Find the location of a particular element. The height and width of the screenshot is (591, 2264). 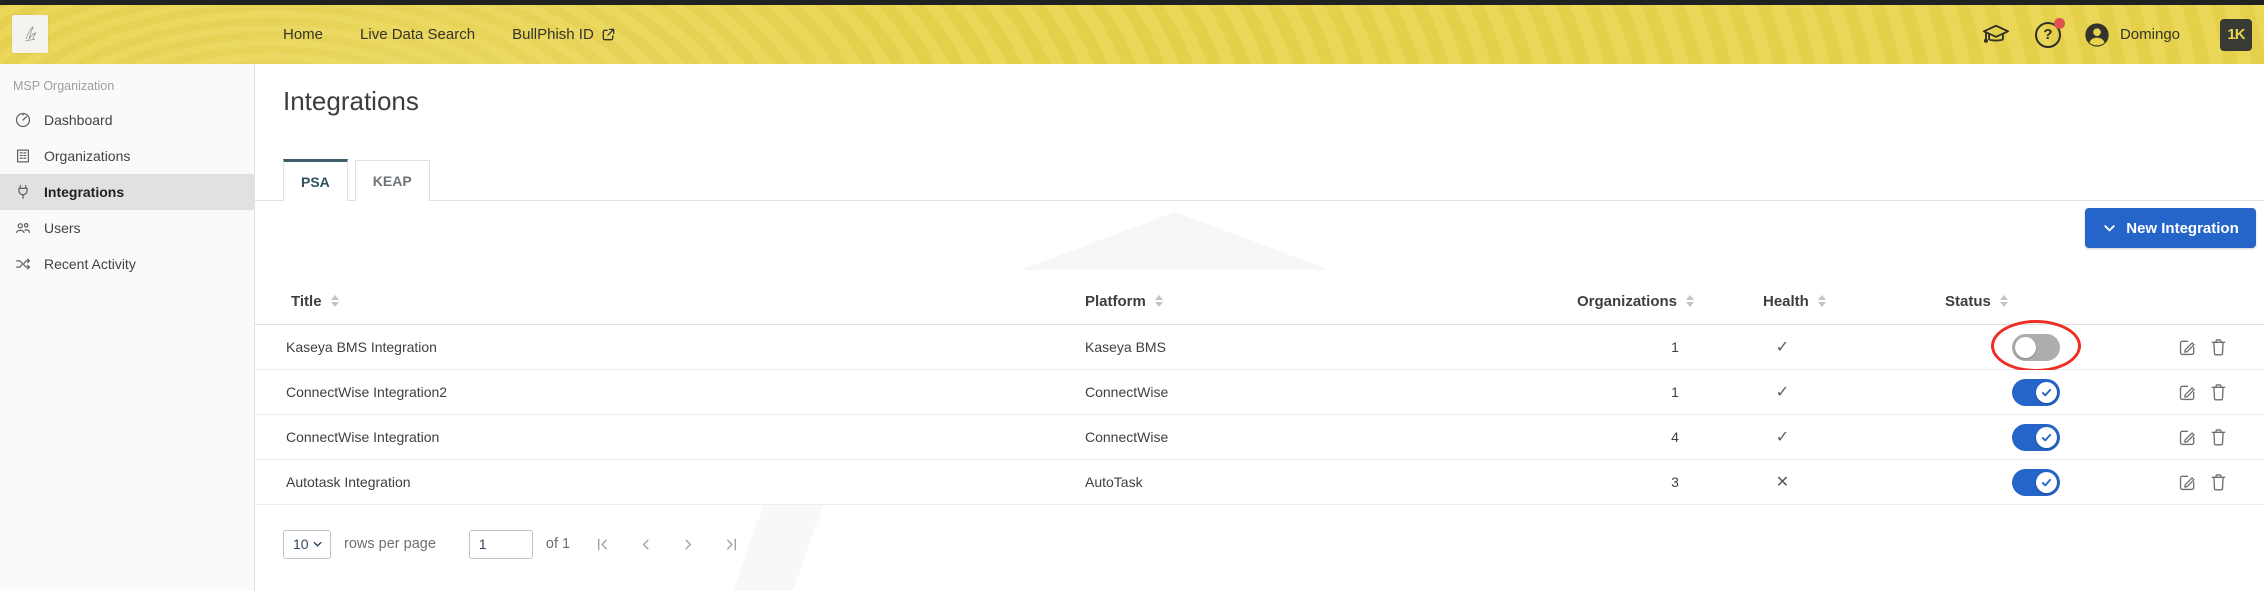

column-header-organizations: Organizations is located at coordinates (1636, 301).